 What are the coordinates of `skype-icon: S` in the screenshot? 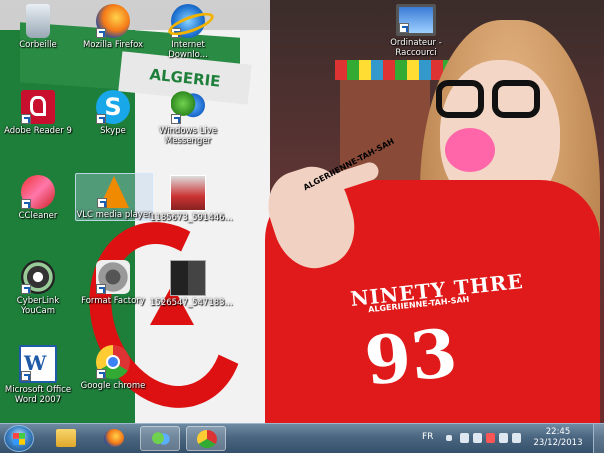 It's located at (113, 107).